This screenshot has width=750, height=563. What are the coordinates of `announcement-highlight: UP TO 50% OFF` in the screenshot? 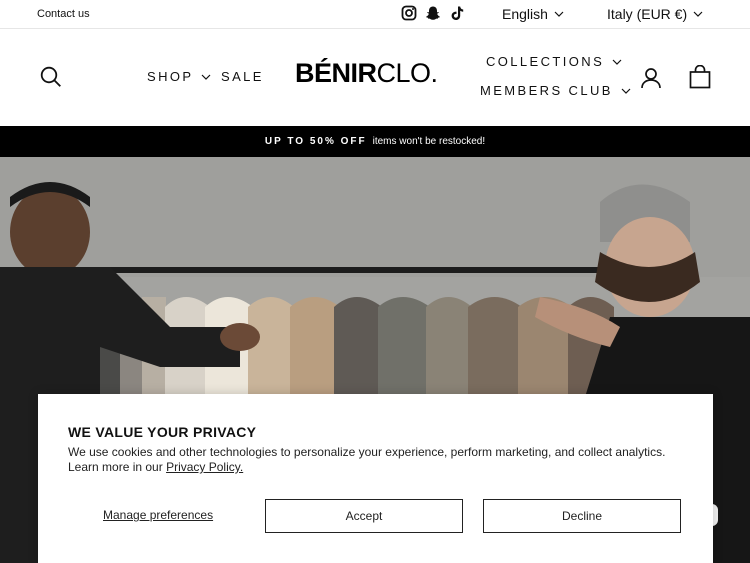 It's located at (315, 141).